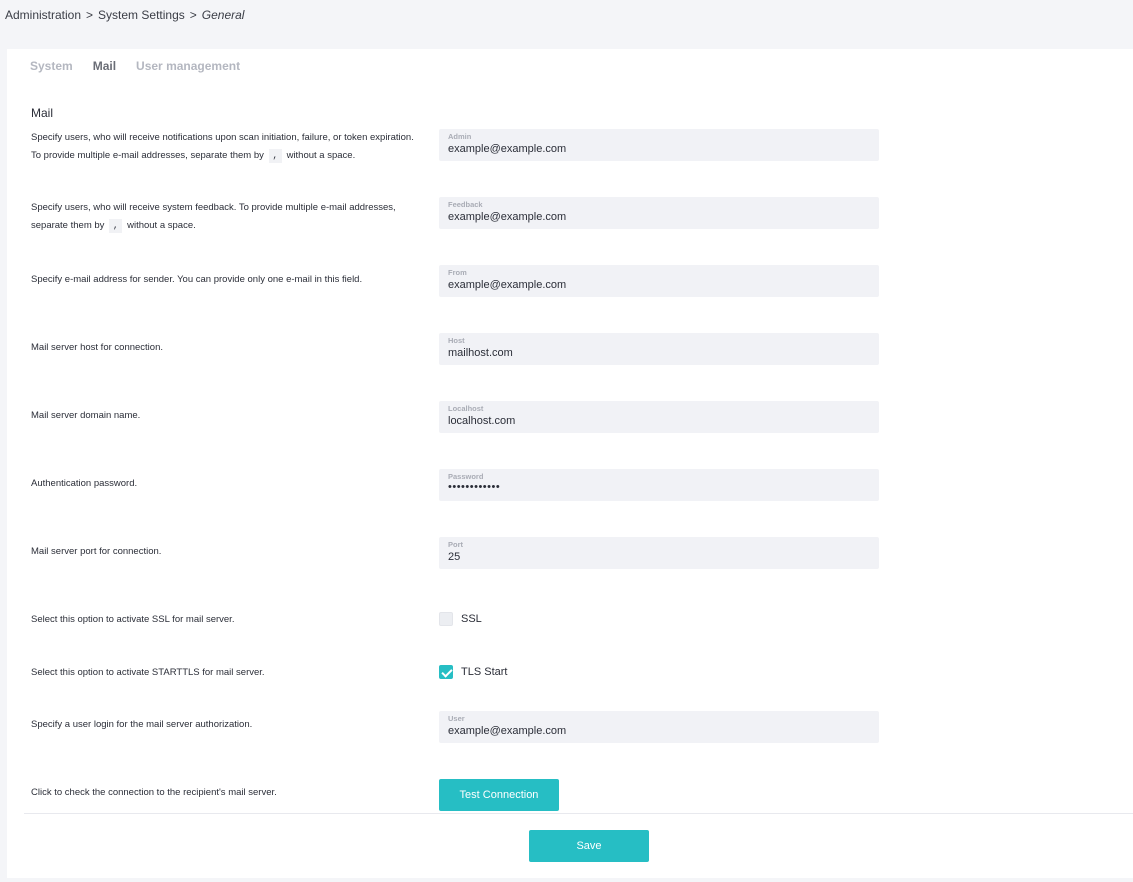 The image size is (1133, 882). Describe the element at coordinates (659, 417) in the screenshot. I see `localhost-field: Localhost localhost.com` at that location.